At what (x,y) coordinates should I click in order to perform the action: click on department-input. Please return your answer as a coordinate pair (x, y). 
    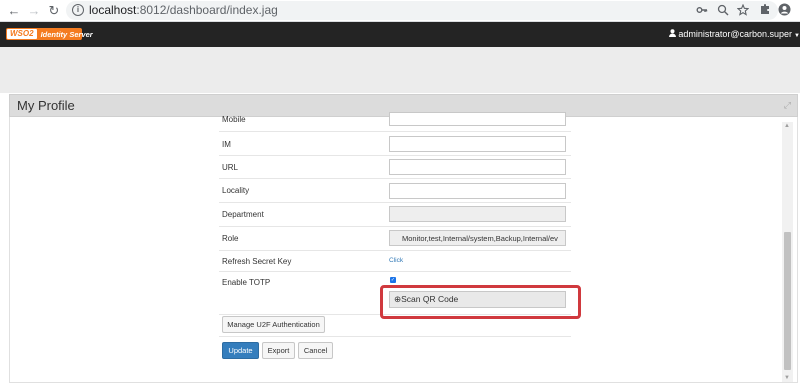
    Looking at the image, I should click on (477, 214).